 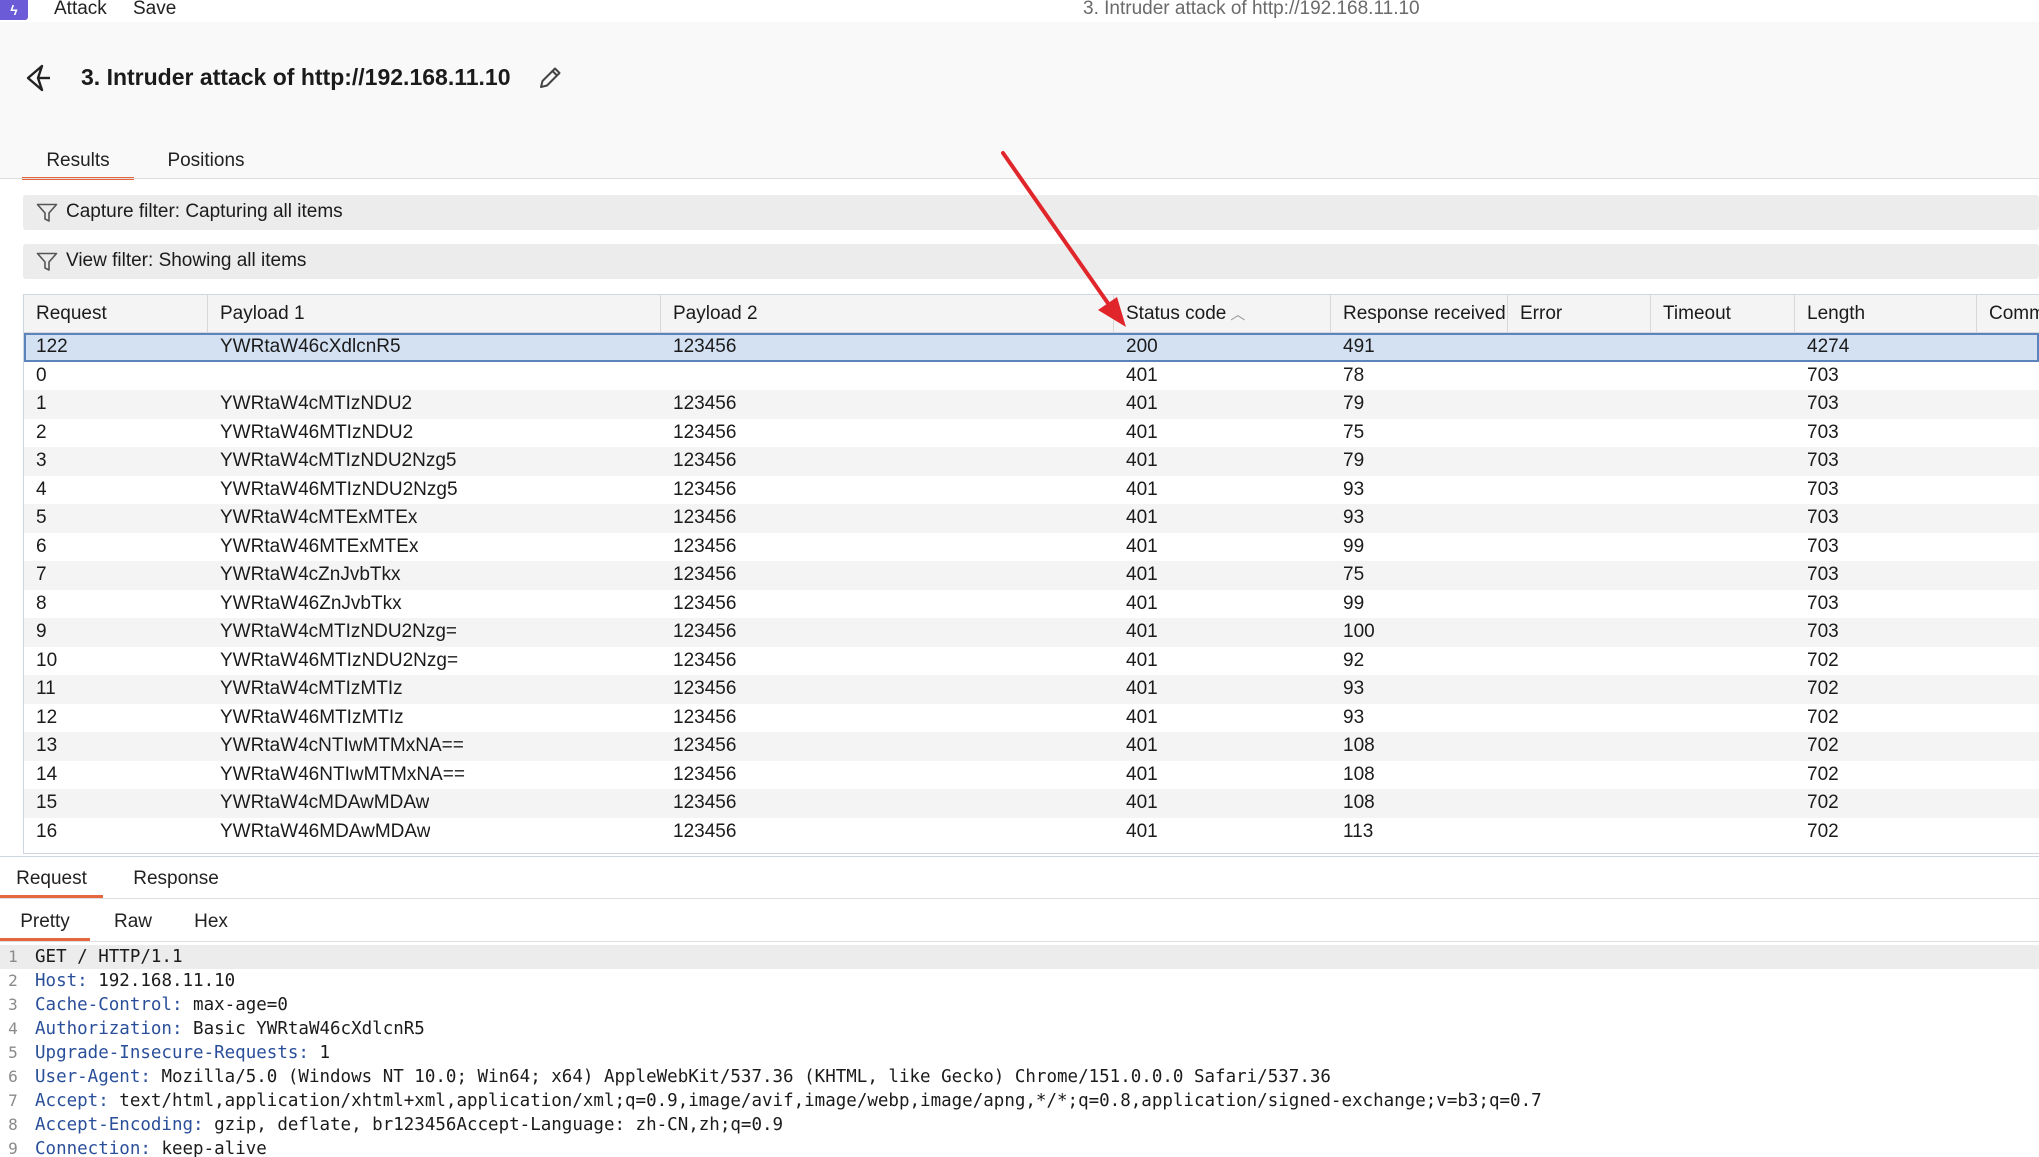 I want to click on table-row: 2 YWRtaW46MTIzNDU2 123456 401 75 703, so click(x=1031, y=432).